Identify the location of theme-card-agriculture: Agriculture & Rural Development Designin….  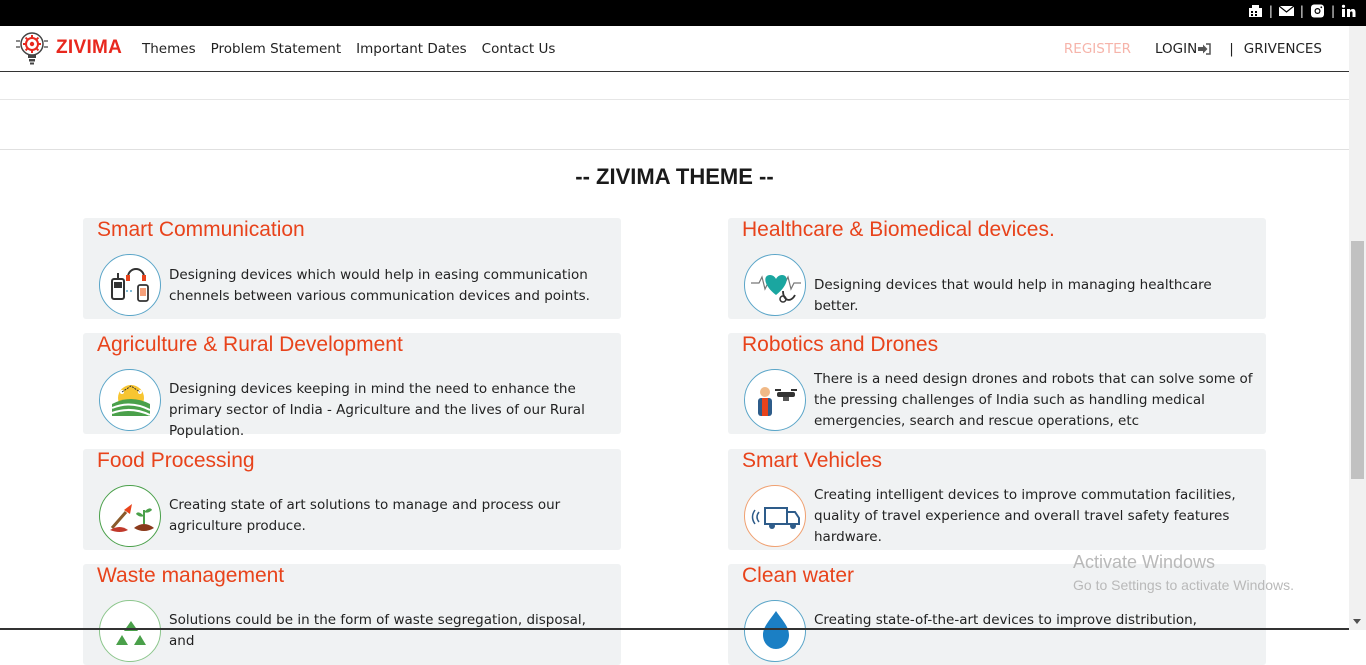
(352, 386).